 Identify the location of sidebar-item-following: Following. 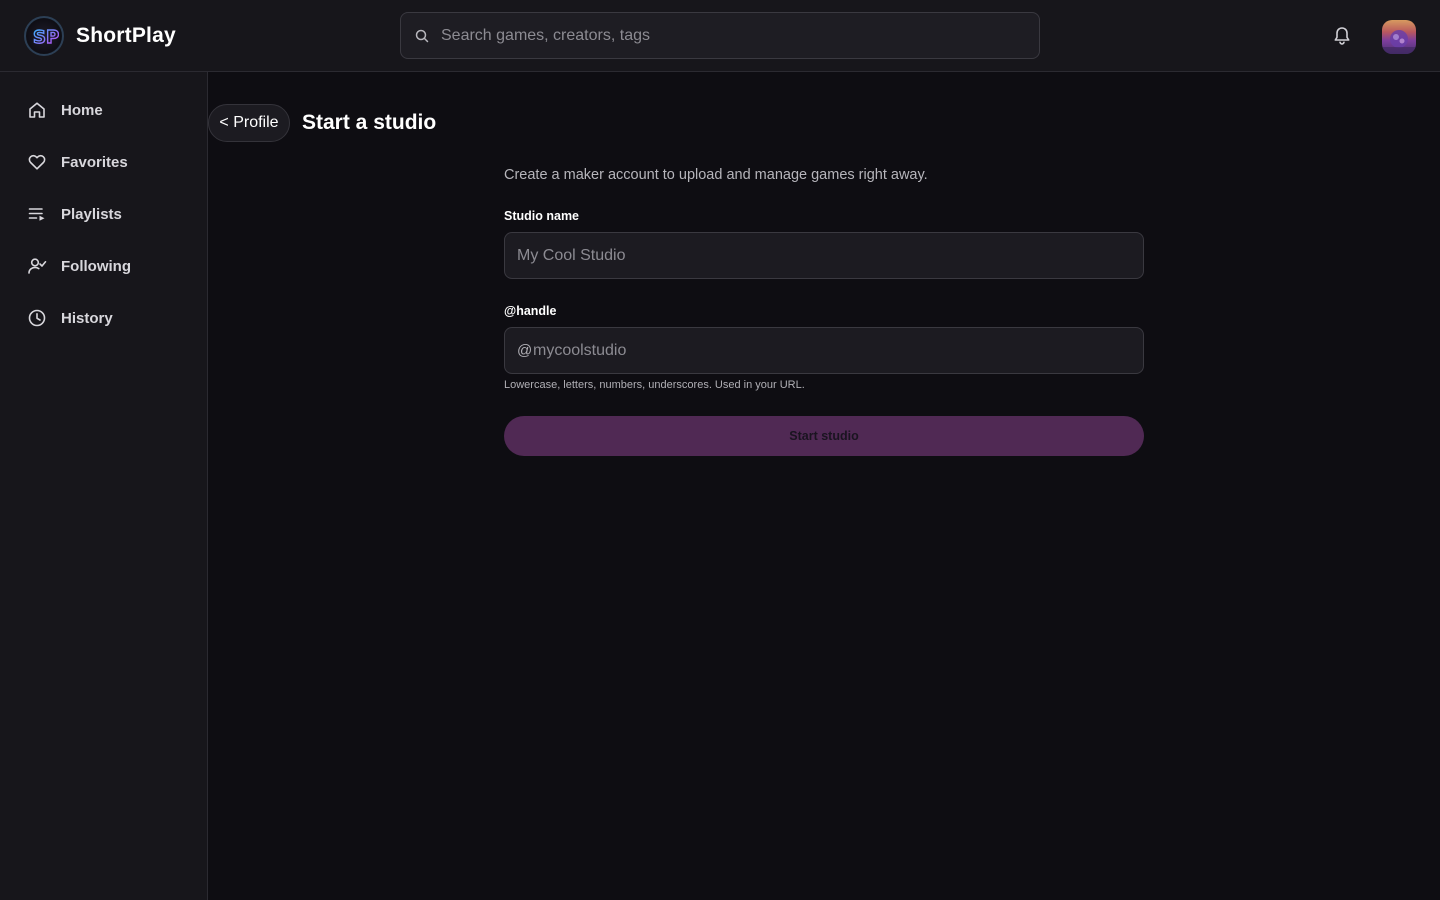
(103, 266).